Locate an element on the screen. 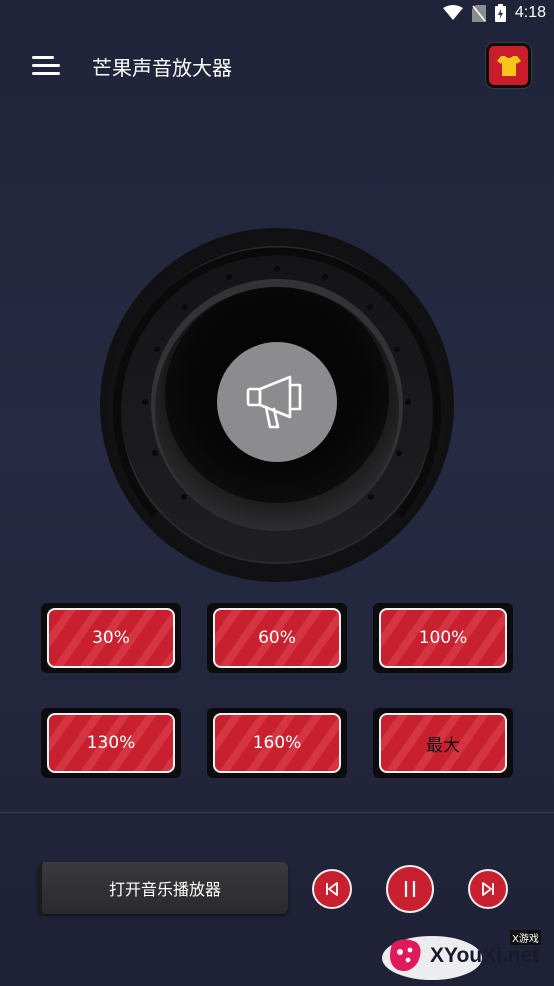  skip-previous-icon is located at coordinates (332, 889).